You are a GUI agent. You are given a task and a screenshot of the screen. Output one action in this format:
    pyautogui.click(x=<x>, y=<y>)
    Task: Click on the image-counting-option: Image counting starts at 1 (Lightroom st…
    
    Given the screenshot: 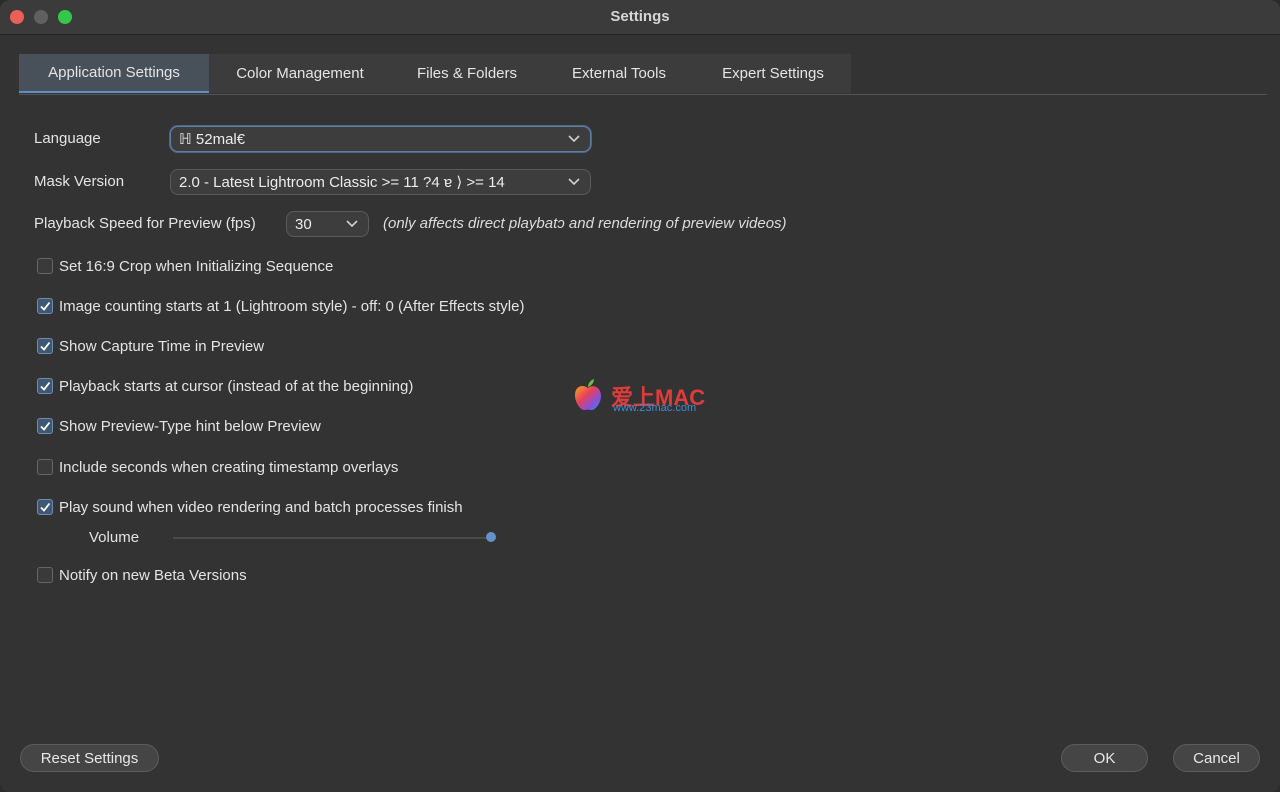 What is the action you would take?
    pyautogui.click(x=280, y=306)
    